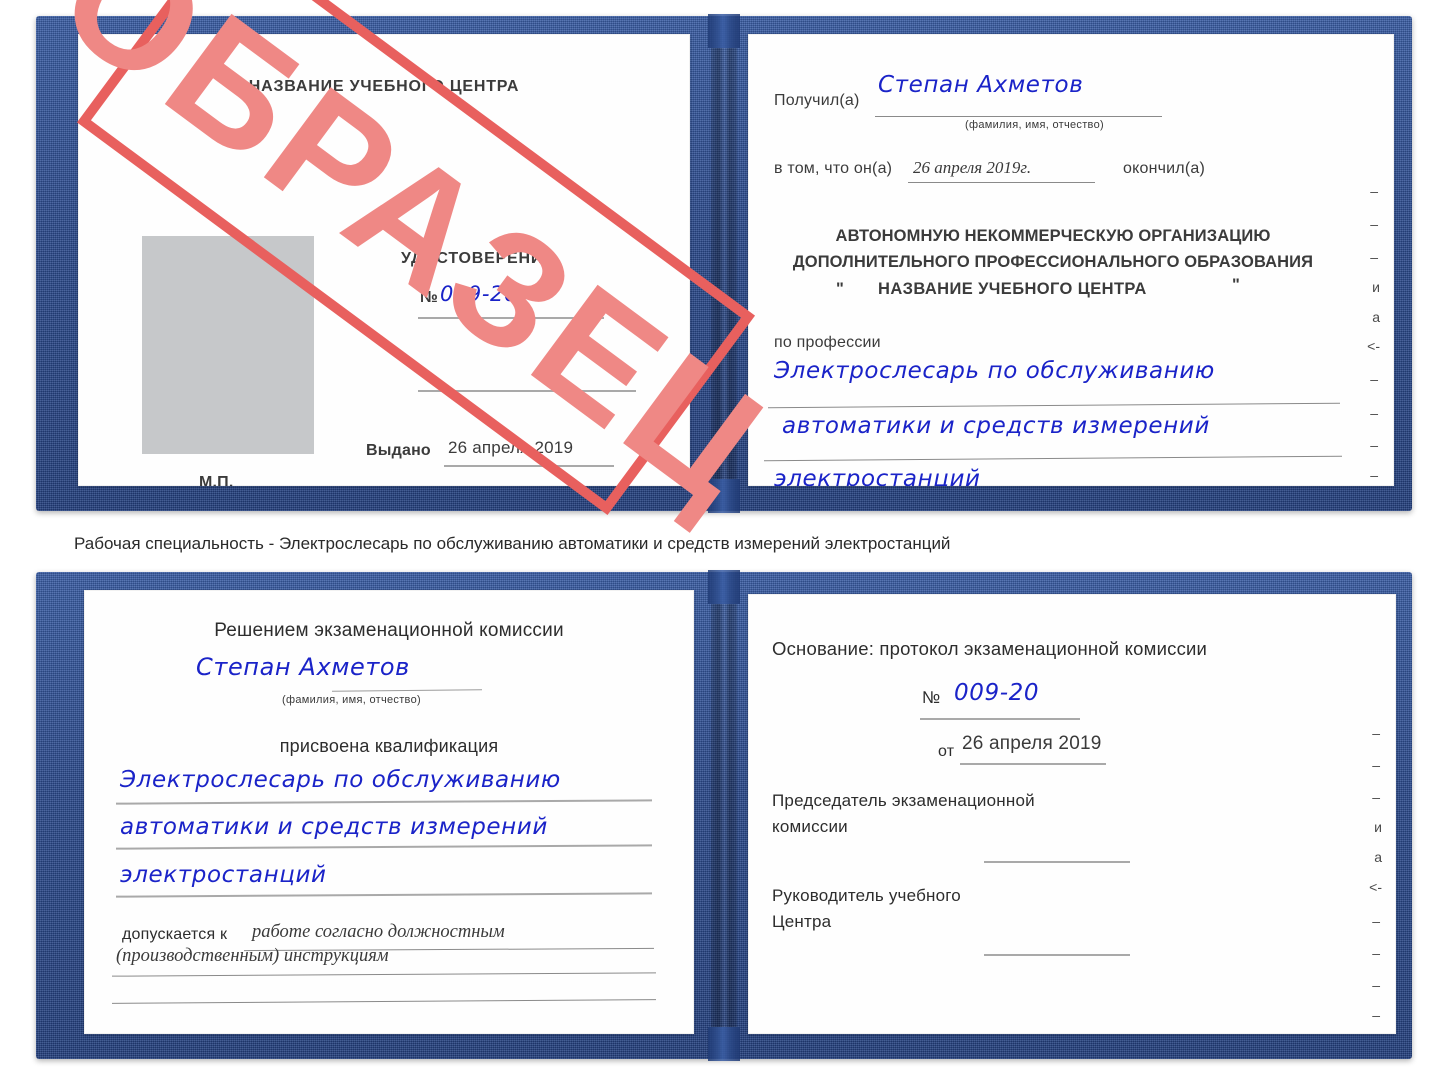 The height and width of the screenshot is (1085, 1448). Describe the element at coordinates (407, 690) in the screenshot. I see `holder-name-rule` at that location.